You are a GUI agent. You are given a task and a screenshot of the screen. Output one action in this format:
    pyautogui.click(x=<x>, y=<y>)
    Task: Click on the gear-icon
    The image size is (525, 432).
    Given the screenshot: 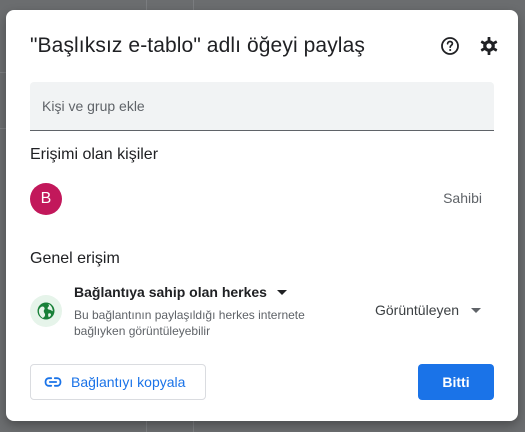 What is the action you would take?
    pyautogui.click(x=489, y=46)
    